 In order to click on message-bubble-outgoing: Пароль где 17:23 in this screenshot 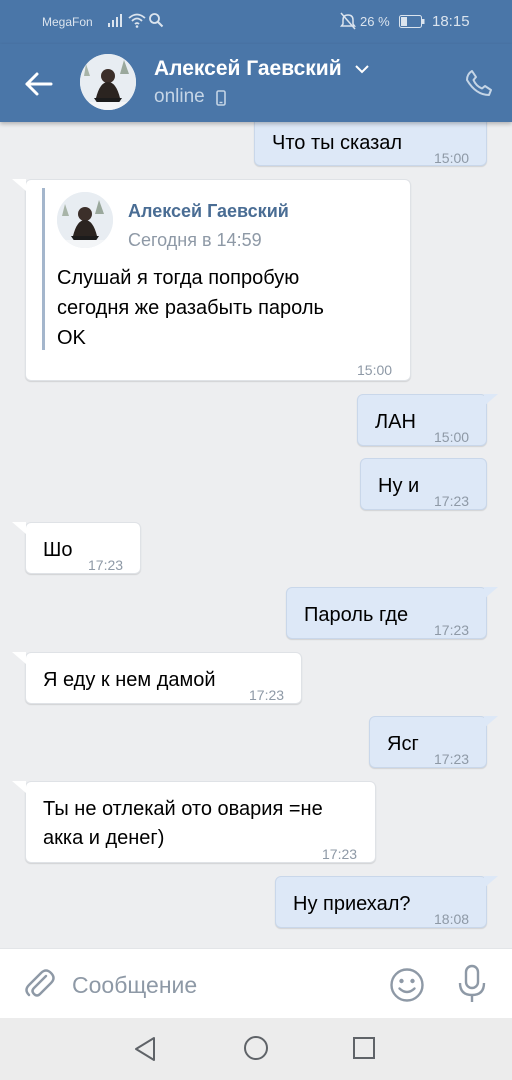, I will do `click(392, 613)`.